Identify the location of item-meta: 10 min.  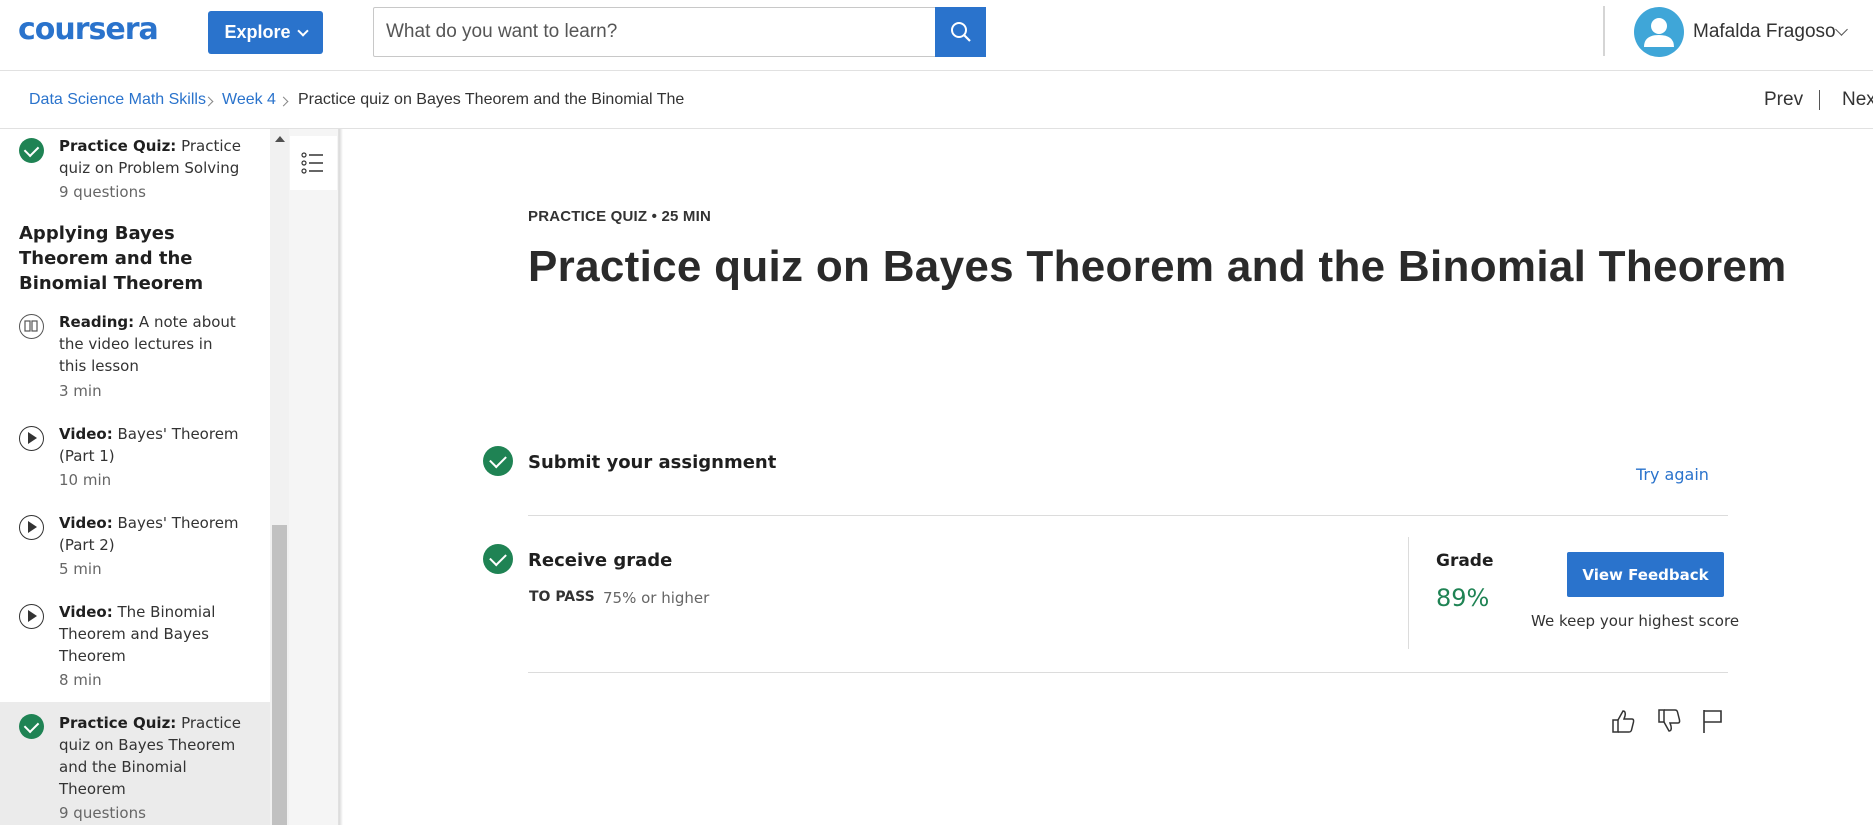
(85, 480).